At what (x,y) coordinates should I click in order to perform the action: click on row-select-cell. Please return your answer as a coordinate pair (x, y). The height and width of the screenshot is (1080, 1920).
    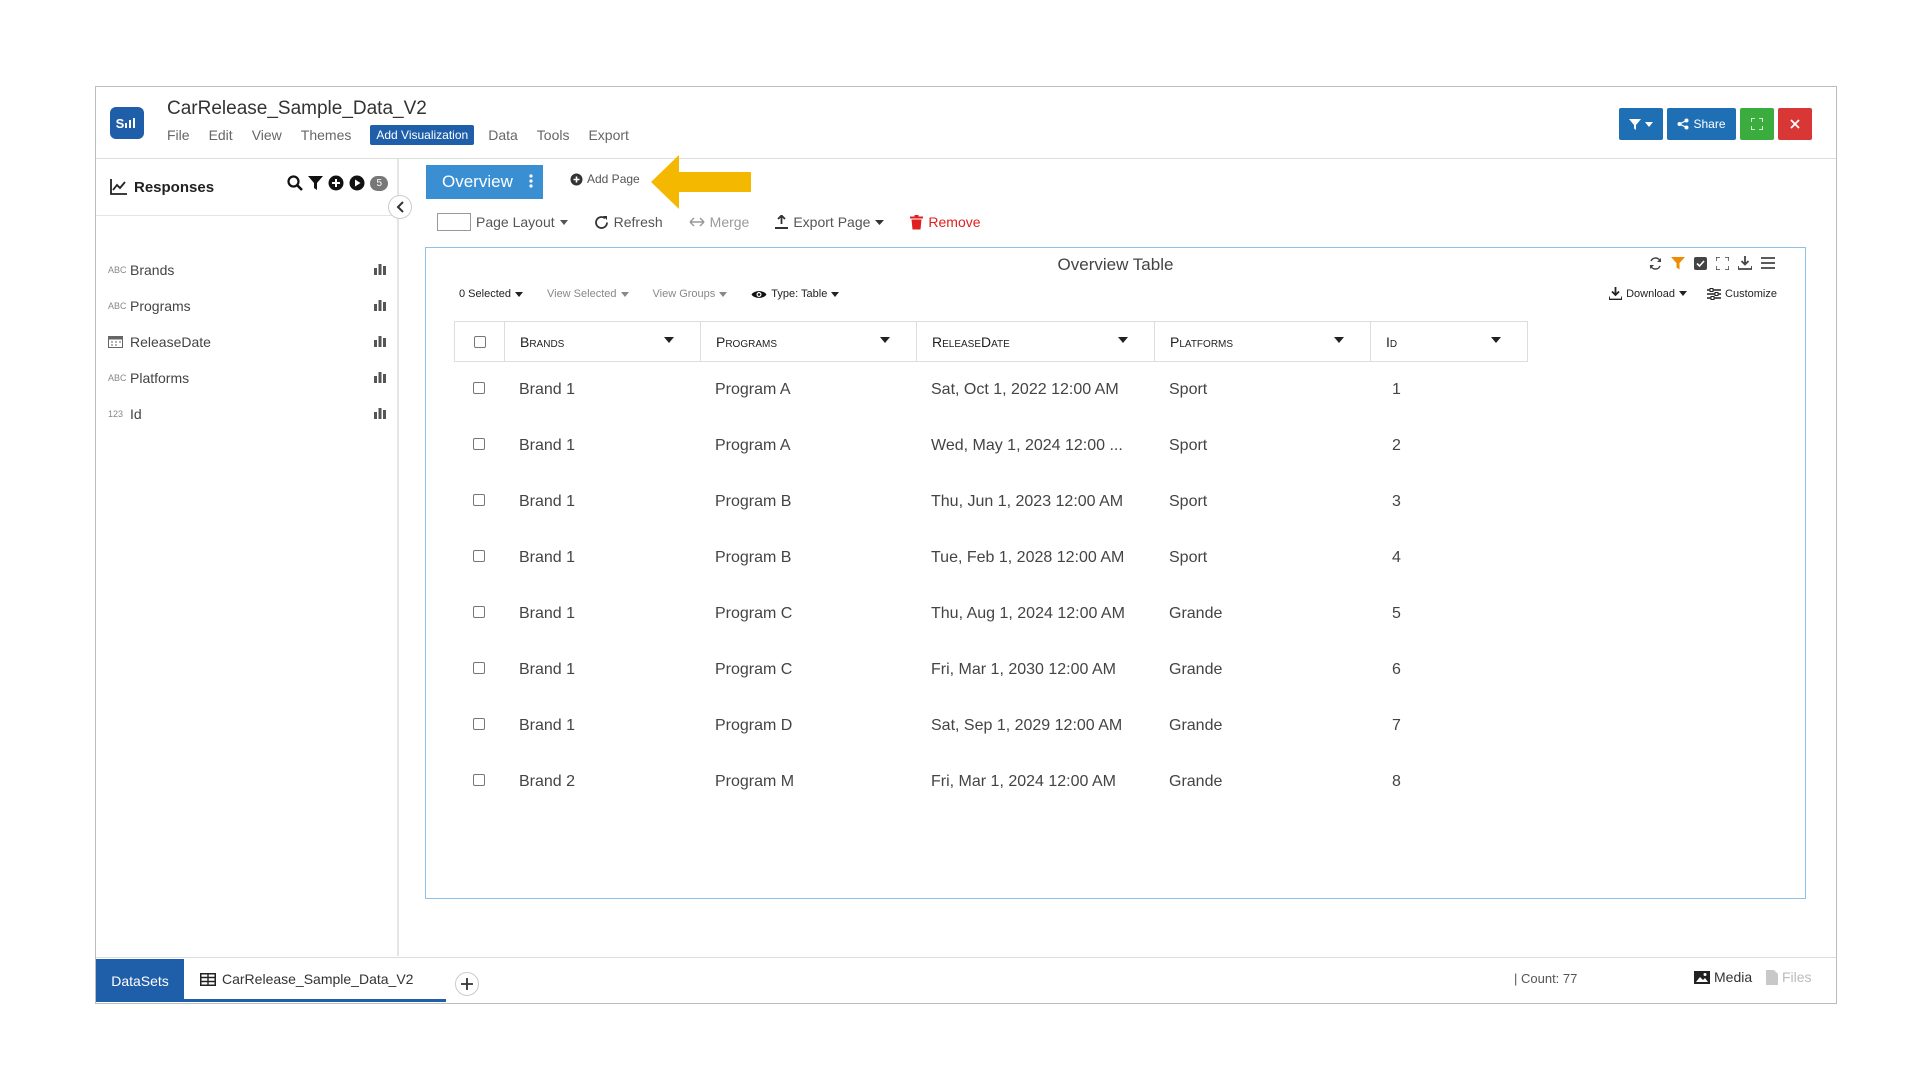
    Looking at the image, I should click on (479, 614).